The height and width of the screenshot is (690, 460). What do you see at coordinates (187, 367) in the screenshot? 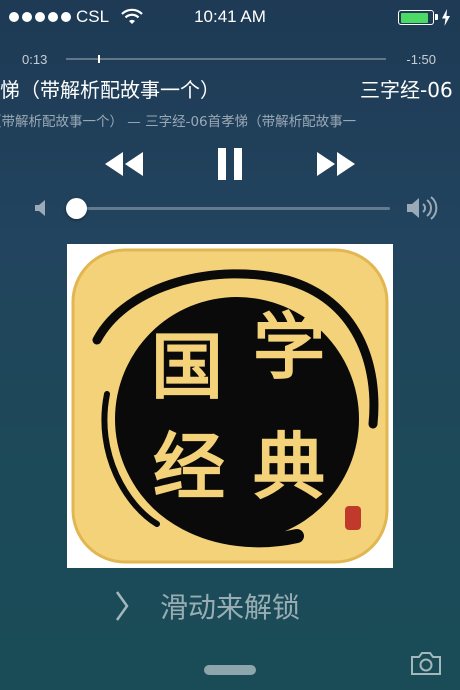
I see `art-char-1: 国` at bounding box center [187, 367].